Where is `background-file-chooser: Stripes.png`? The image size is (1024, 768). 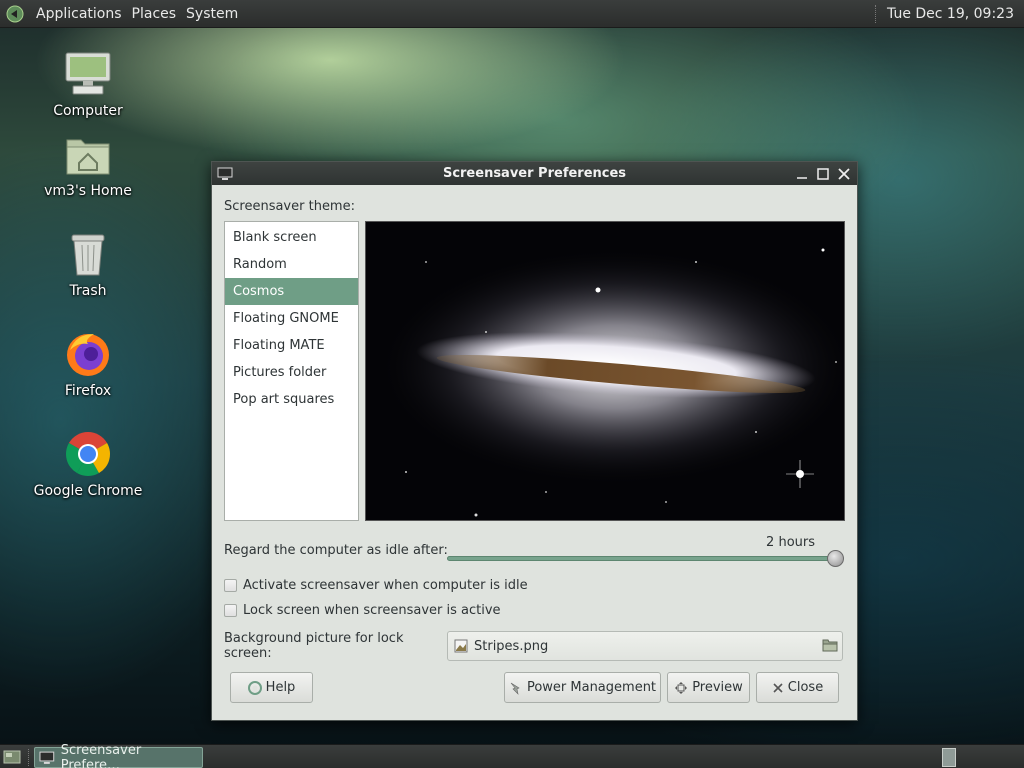
background-file-chooser: Stripes.png is located at coordinates (645, 646).